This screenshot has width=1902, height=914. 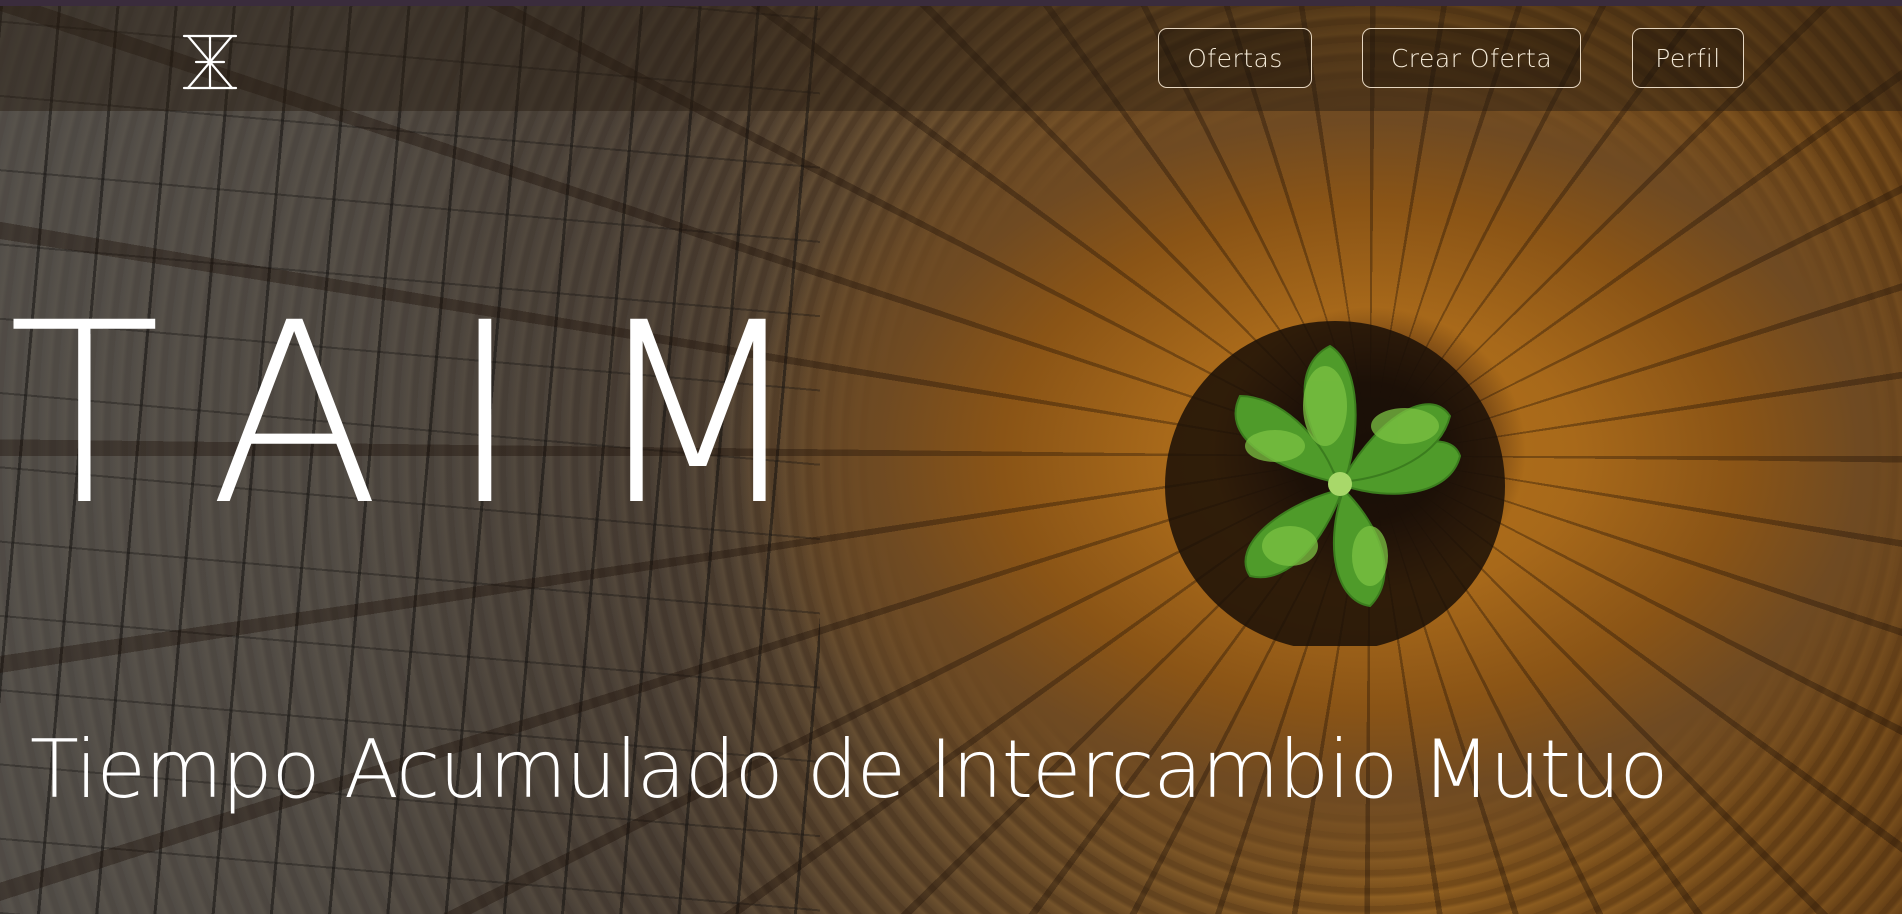 I want to click on crear-oferta-button: Crear Oferta, so click(x=1471, y=58).